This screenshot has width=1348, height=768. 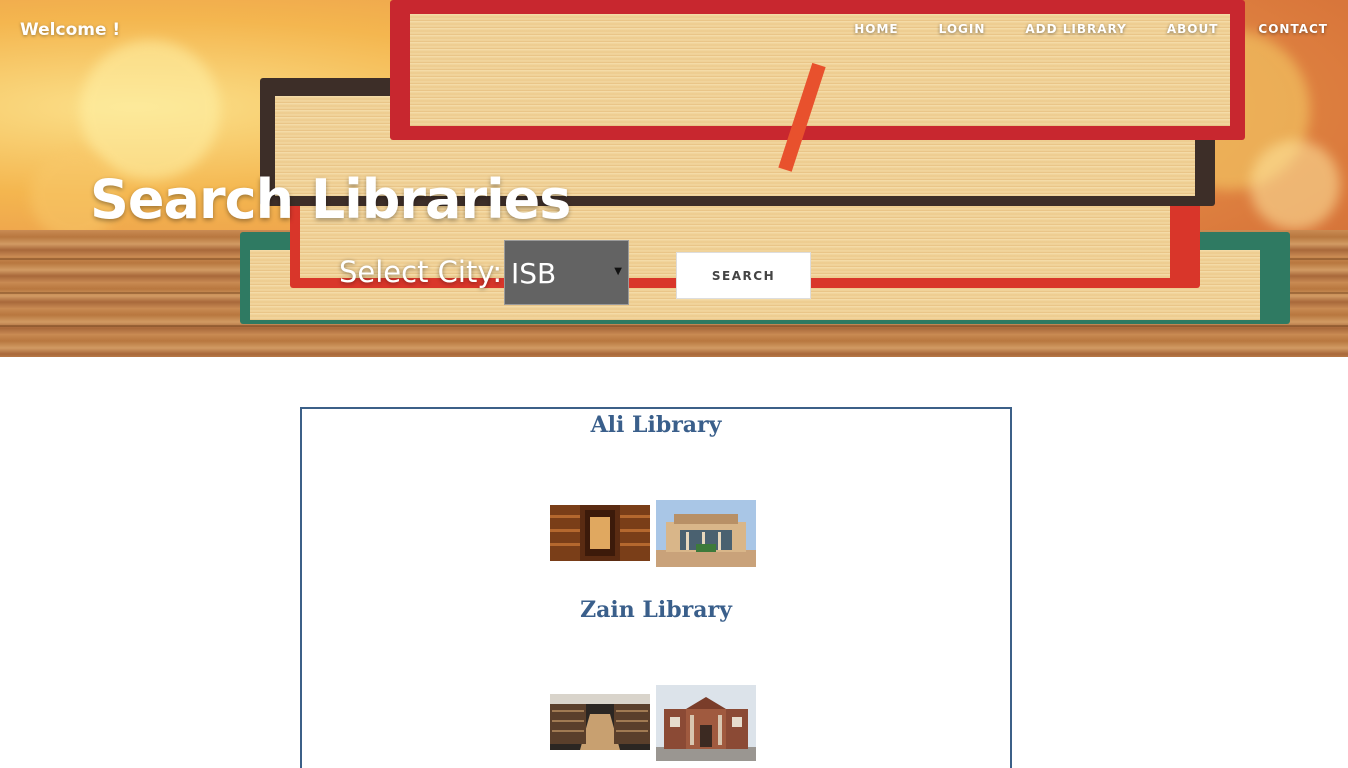 What do you see at coordinates (1293, 29) in the screenshot?
I see `nav-contact: CONTACT` at bounding box center [1293, 29].